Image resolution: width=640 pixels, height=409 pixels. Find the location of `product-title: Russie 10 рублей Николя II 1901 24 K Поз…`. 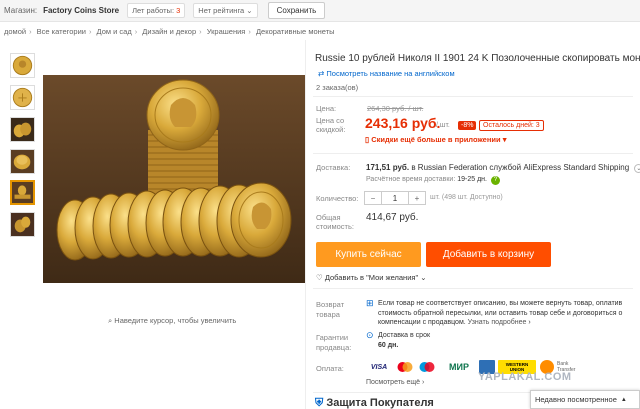

product-title: Russie 10 рублей Николя II 1901 24 K Поз… is located at coordinates (477, 58).